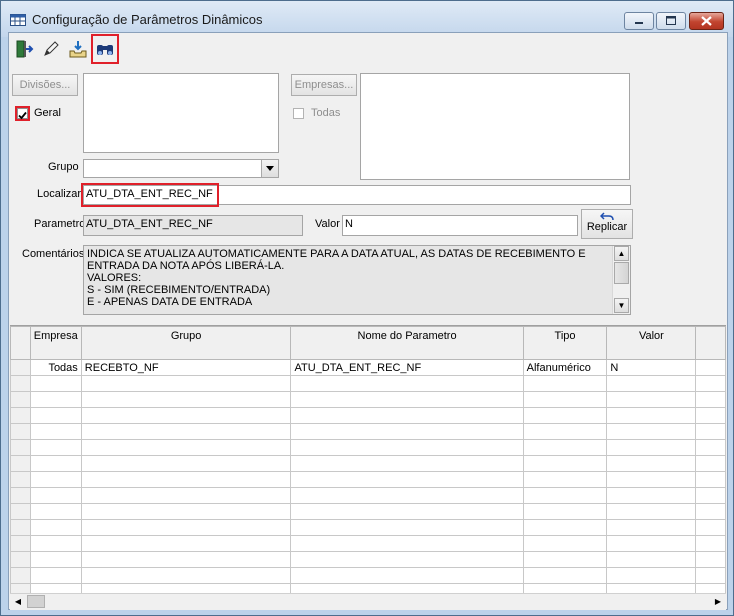 This screenshot has height=616, width=734. Describe the element at coordinates (51, 49) in the screenshot. I see `edit-button` at that location.